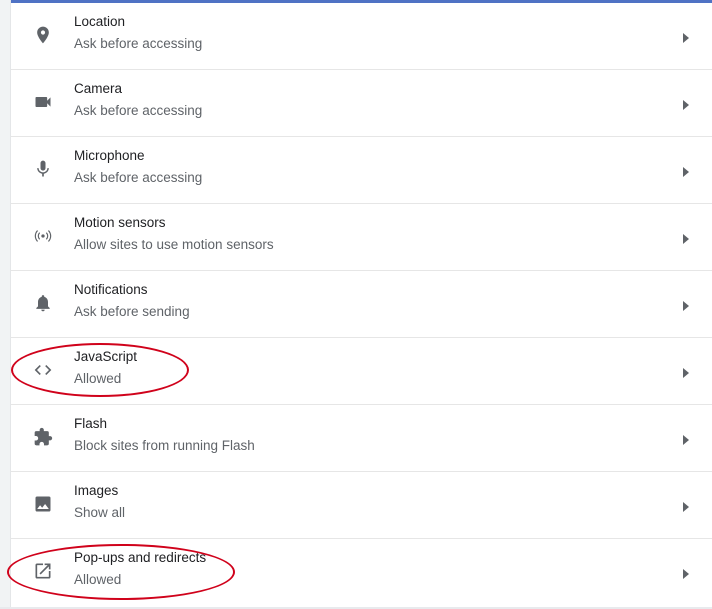 This screenshot has width=712, height=609. Describe the element at coordinates (98, 88) in the screenshot. I see `setting-label: Camera` at that location.